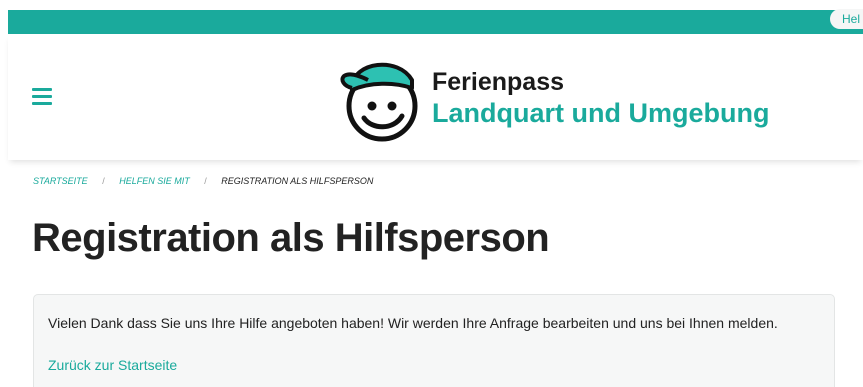  I want to click on brand-subtitle: Landquart und Umgebung, so click(600, 113).